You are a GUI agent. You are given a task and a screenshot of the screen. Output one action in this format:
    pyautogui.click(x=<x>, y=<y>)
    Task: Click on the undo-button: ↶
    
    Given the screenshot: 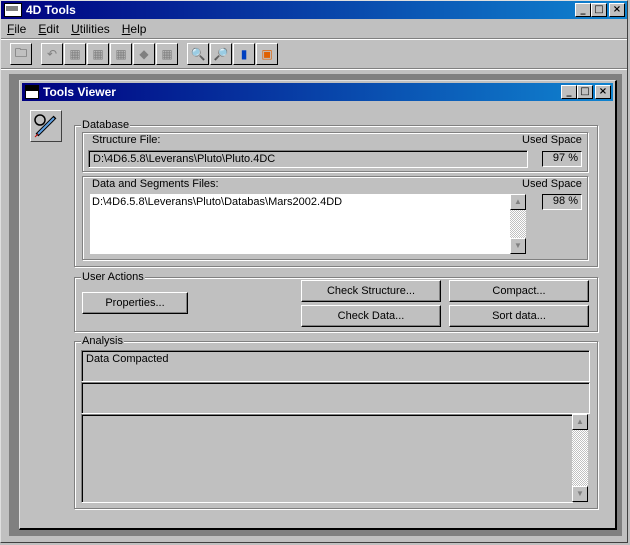 What is the action you would take?
    pyautogui.click(x=52, y=54)
    